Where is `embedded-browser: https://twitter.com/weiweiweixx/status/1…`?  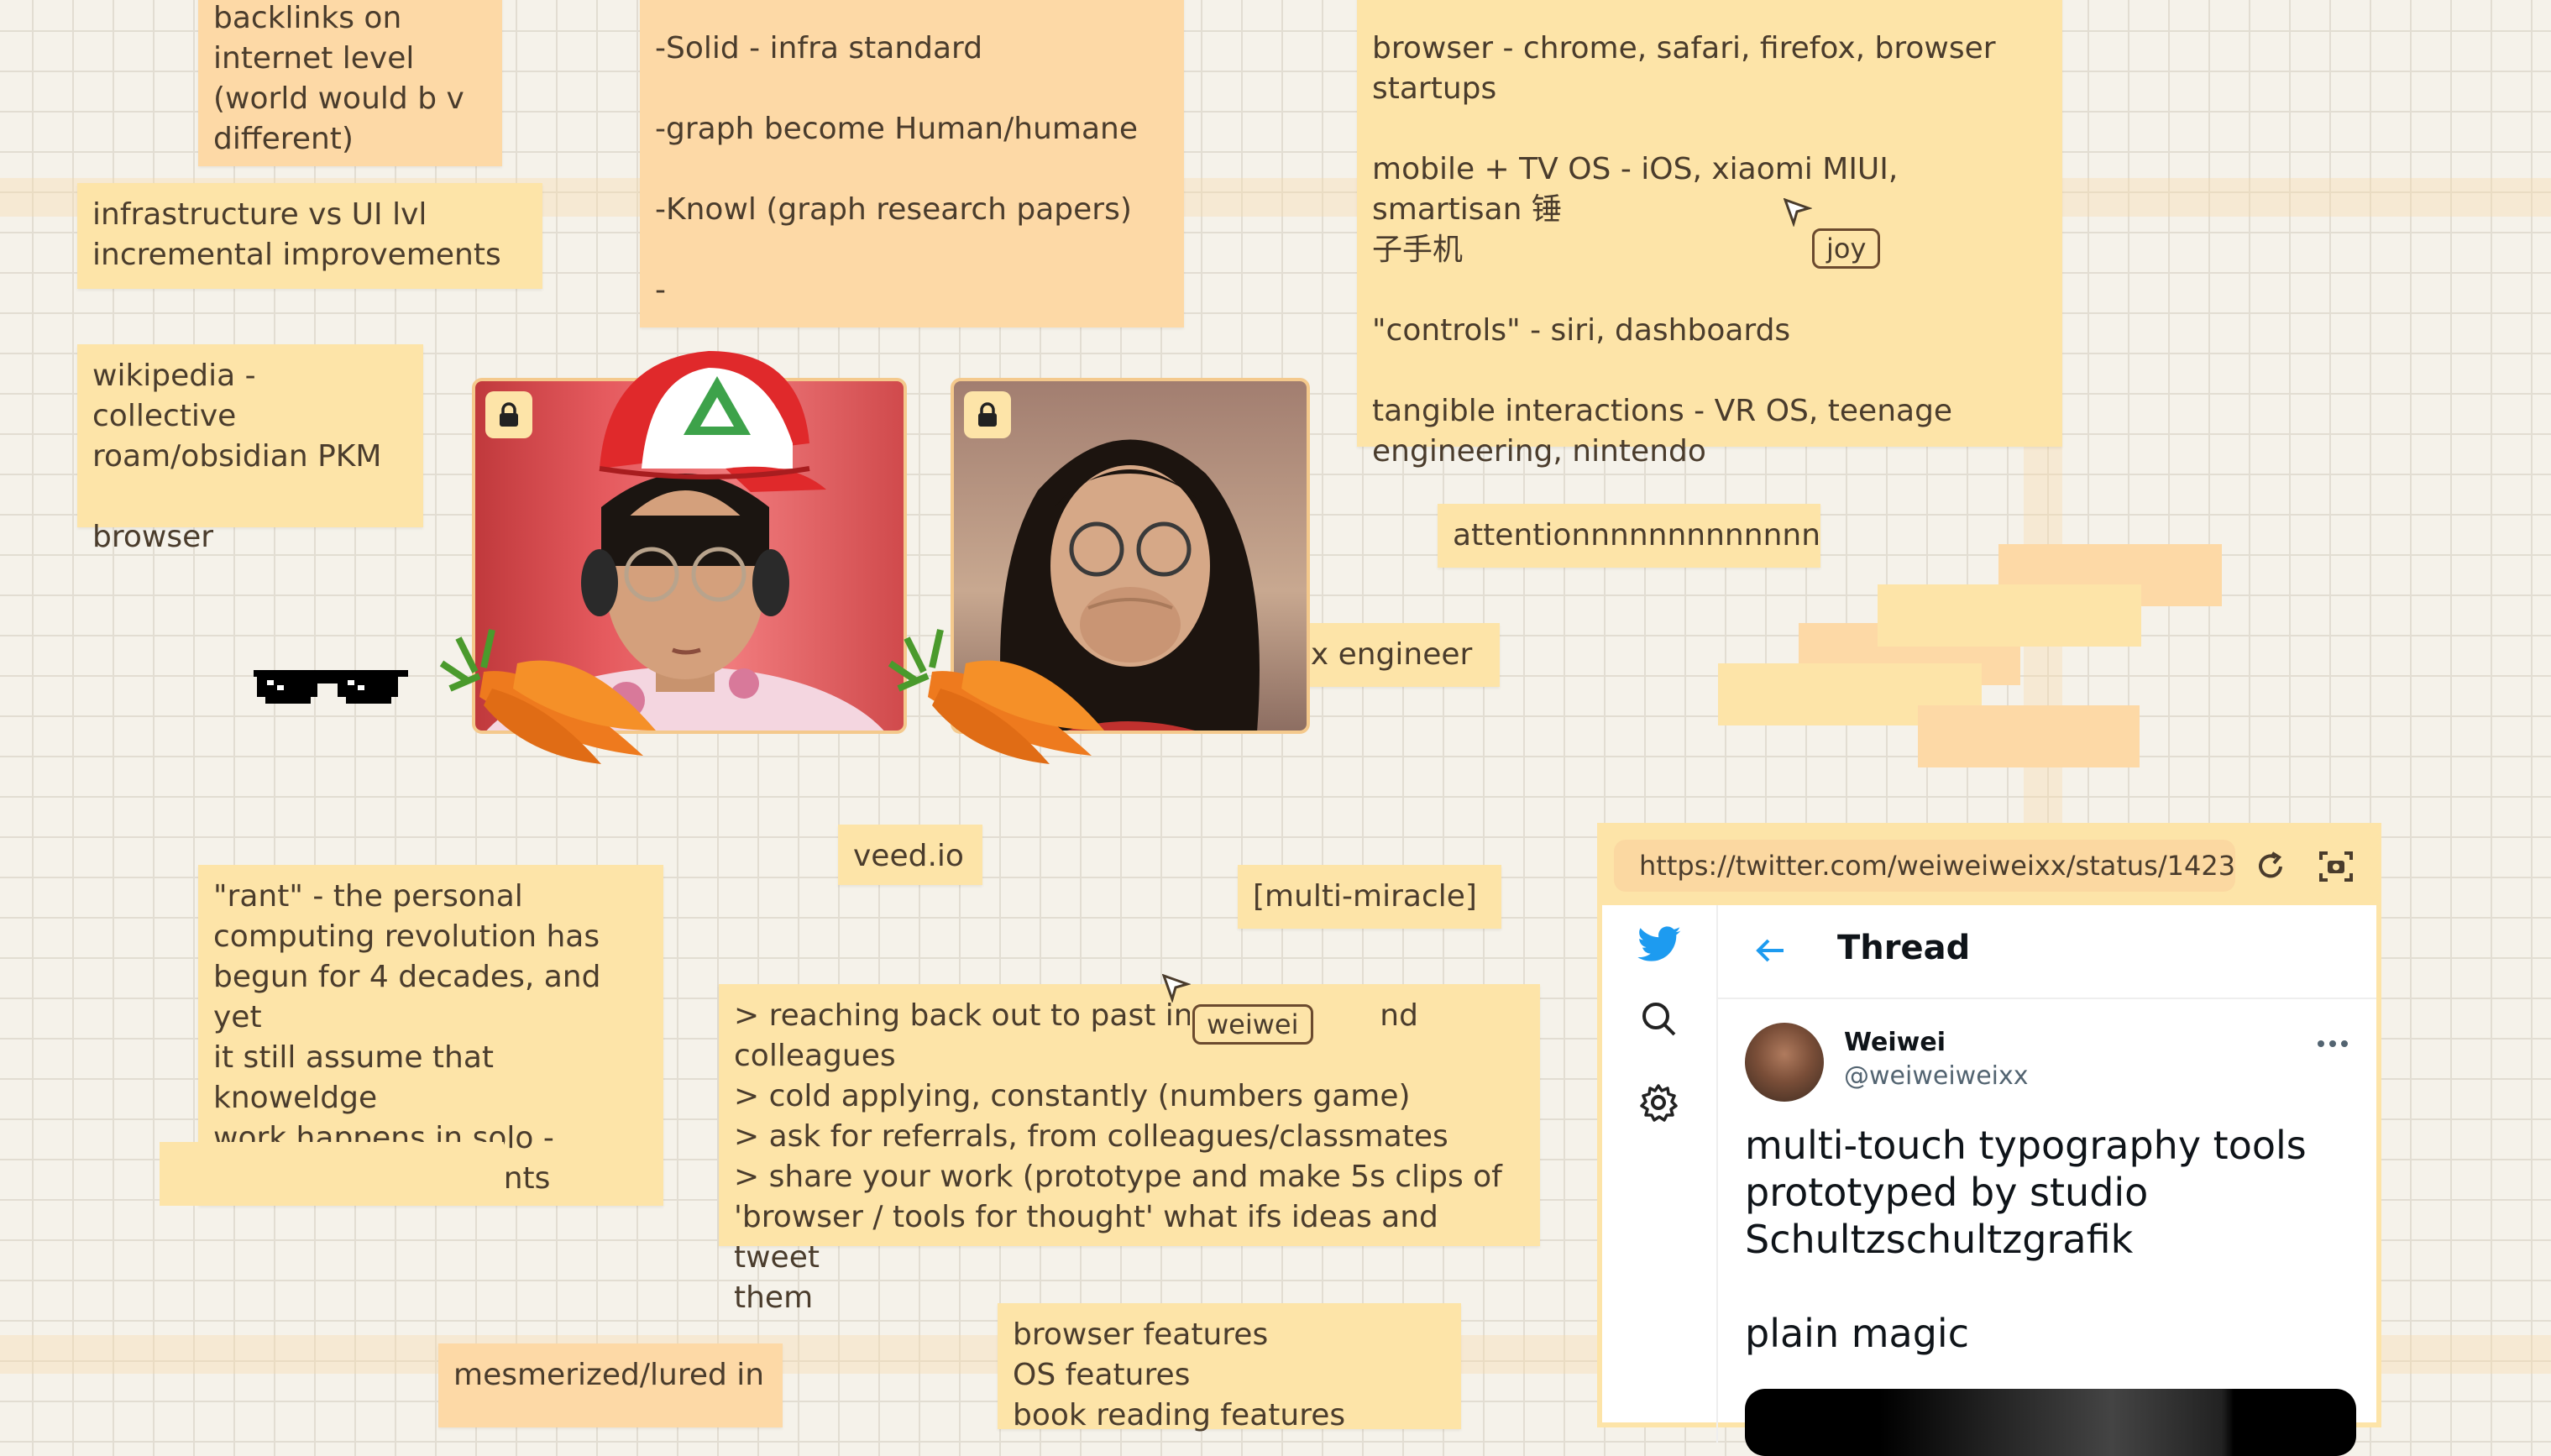 embedded-browser: https://twitter.com/weiweiweixx/status/1… is located at coordinates (1989, 1139).